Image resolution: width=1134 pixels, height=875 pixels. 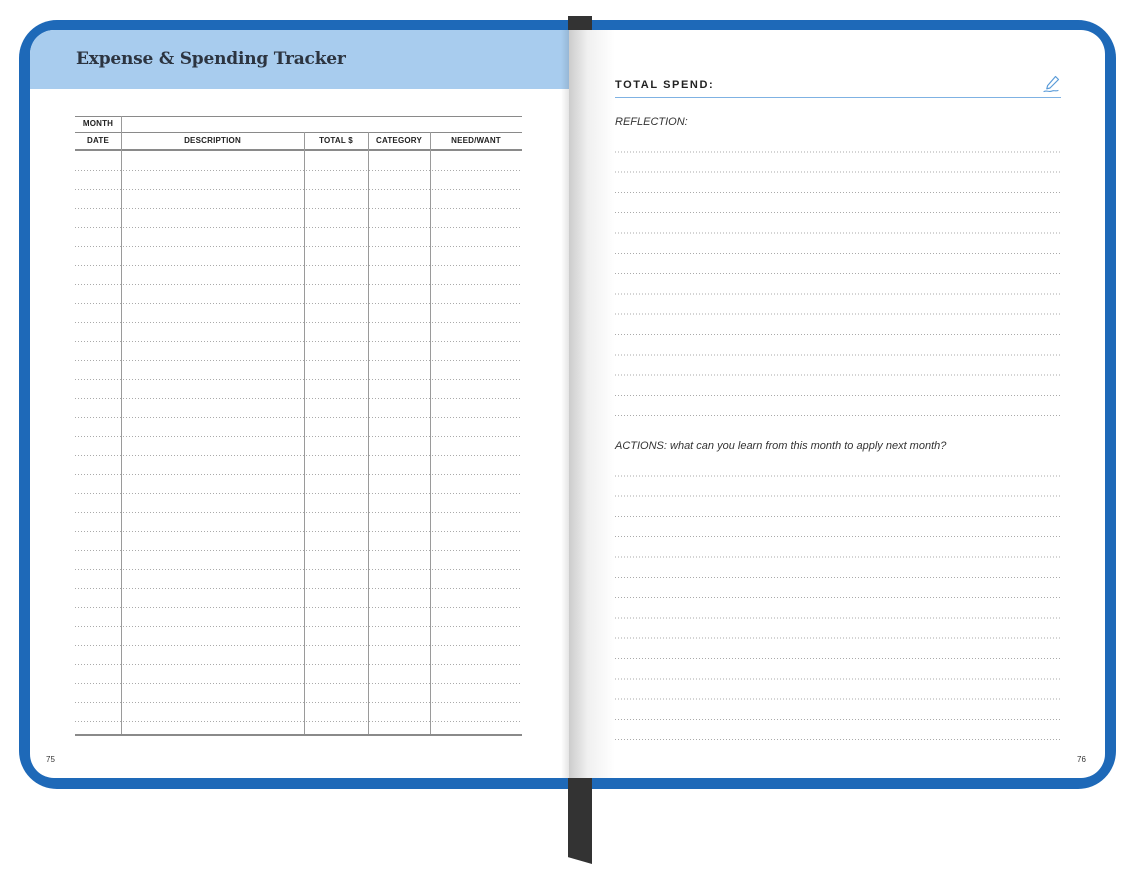 I want to click on column-header-need-want: NEED/WANT, so click(x=476, y=140).